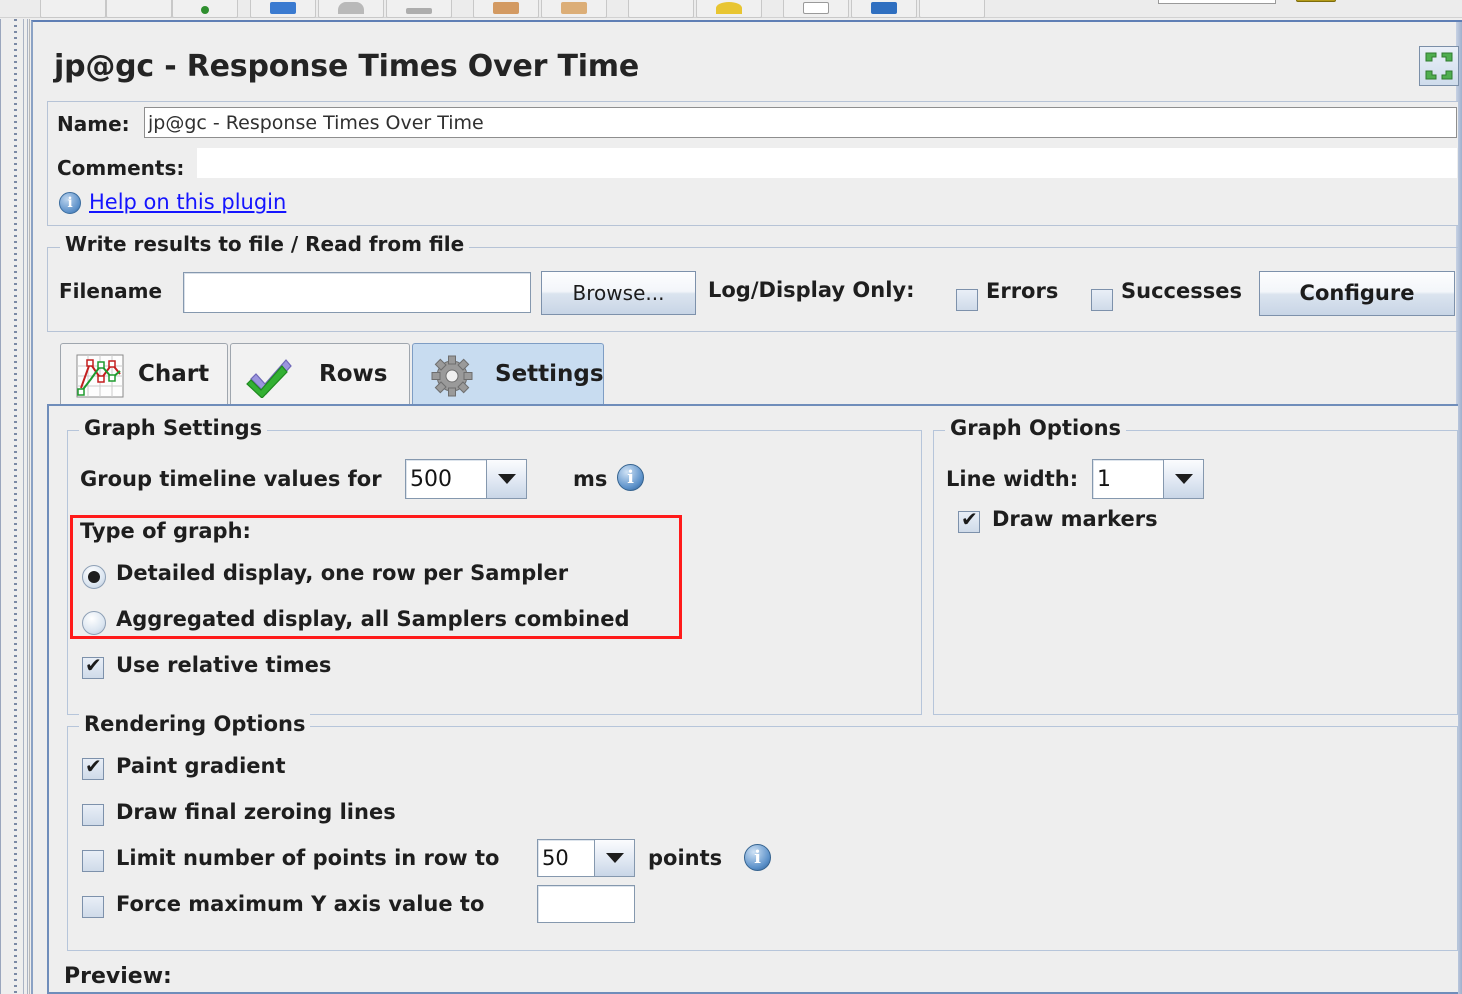 The height and width of the screenshot is (994, 1462). What do you see at coordinates (347, 66) in the screenshot?
I see `page-title: jp@gc - Response Times Over Time` at bounding box center [347, 66].